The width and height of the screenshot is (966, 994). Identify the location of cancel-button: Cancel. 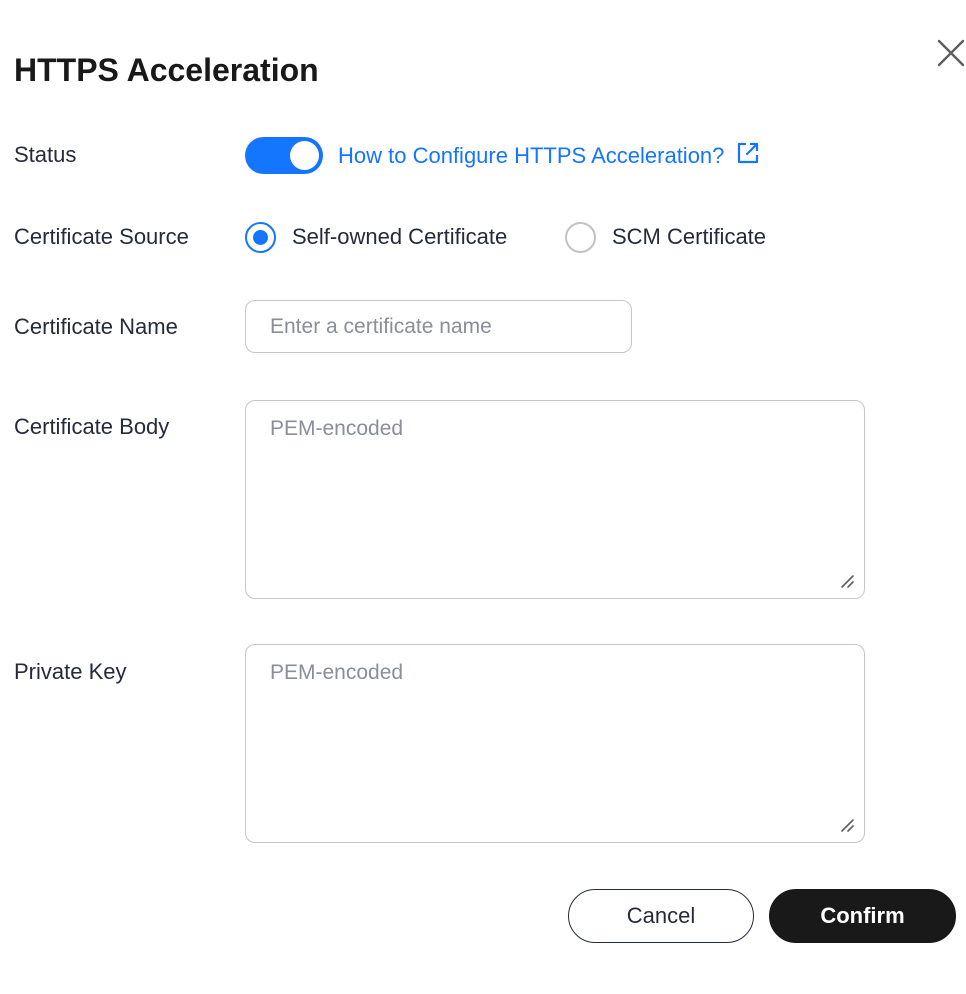
(661, 916).